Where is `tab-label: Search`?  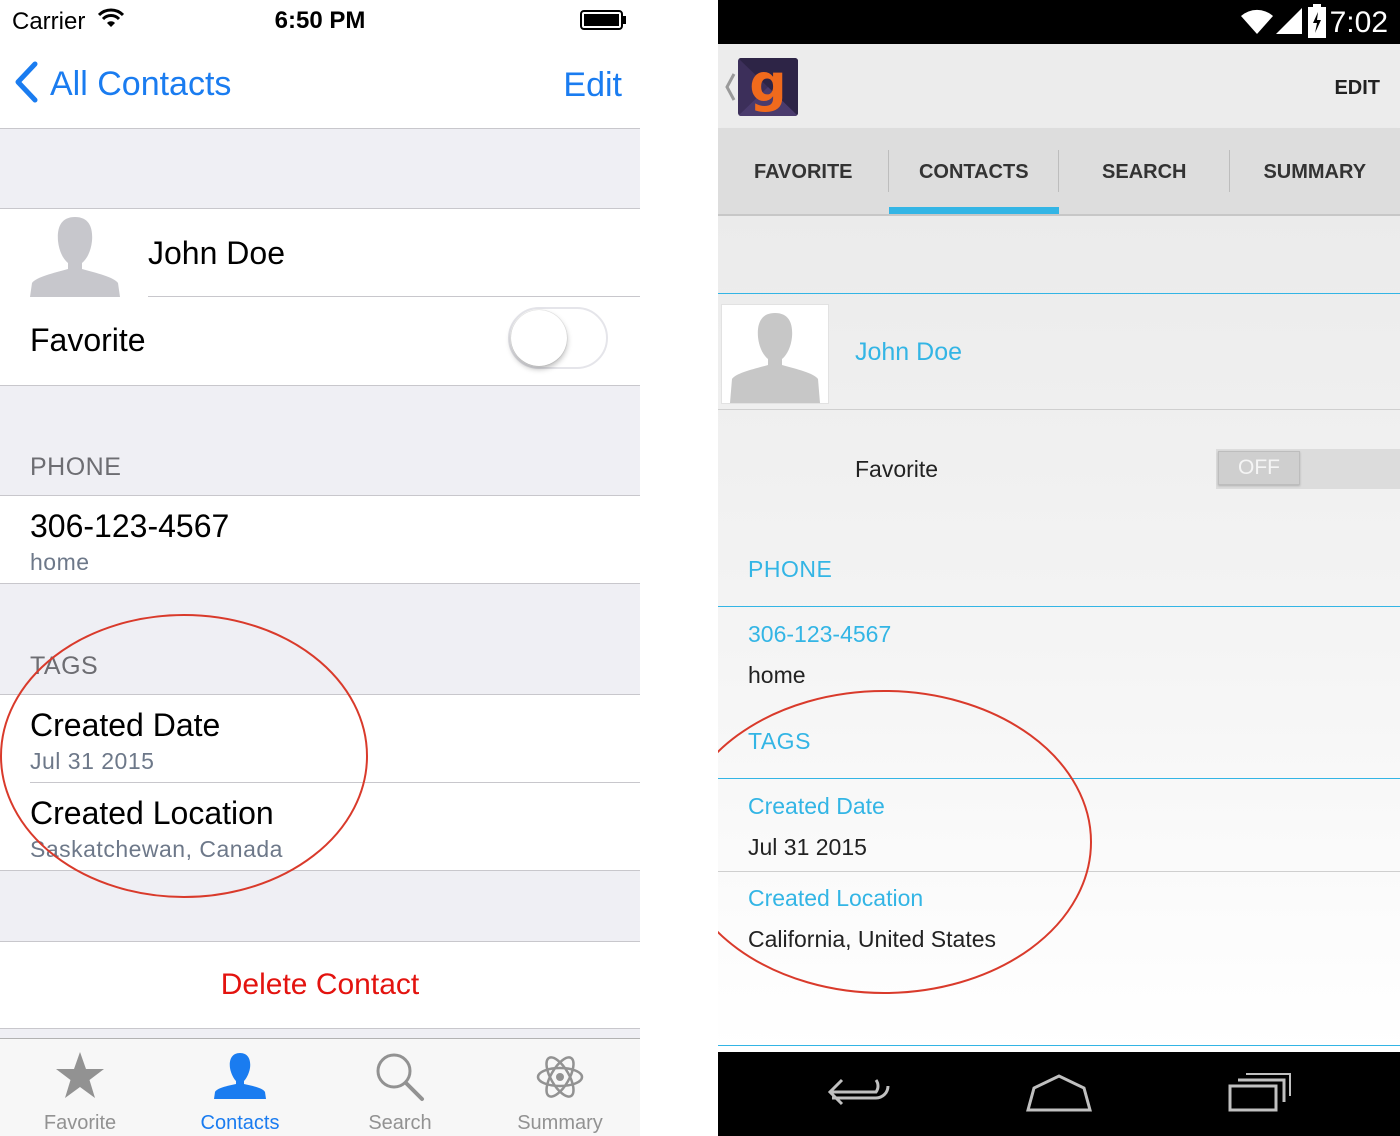 tab-label: Search is located at coordinates (400, 1123).